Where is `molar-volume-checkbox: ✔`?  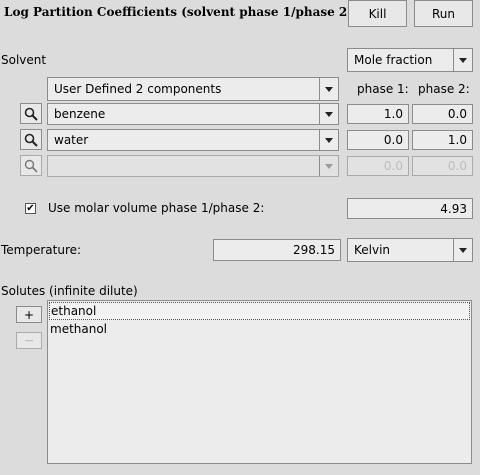
molar-volume-checkbox: ✔ is located at coordinates (30, 208).